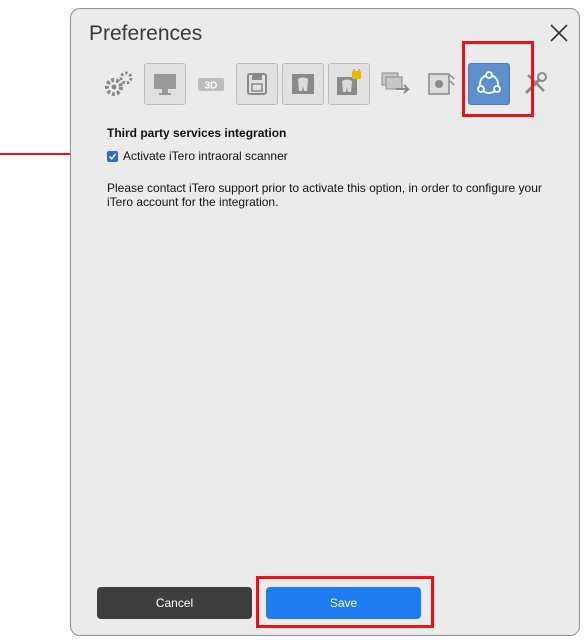 The height and width of the screenshot is (643, 586). What do you see at coordinates (349, 84) in the screenshot?
I see `tooth-lock-icon` at bounding box center [349, 84].